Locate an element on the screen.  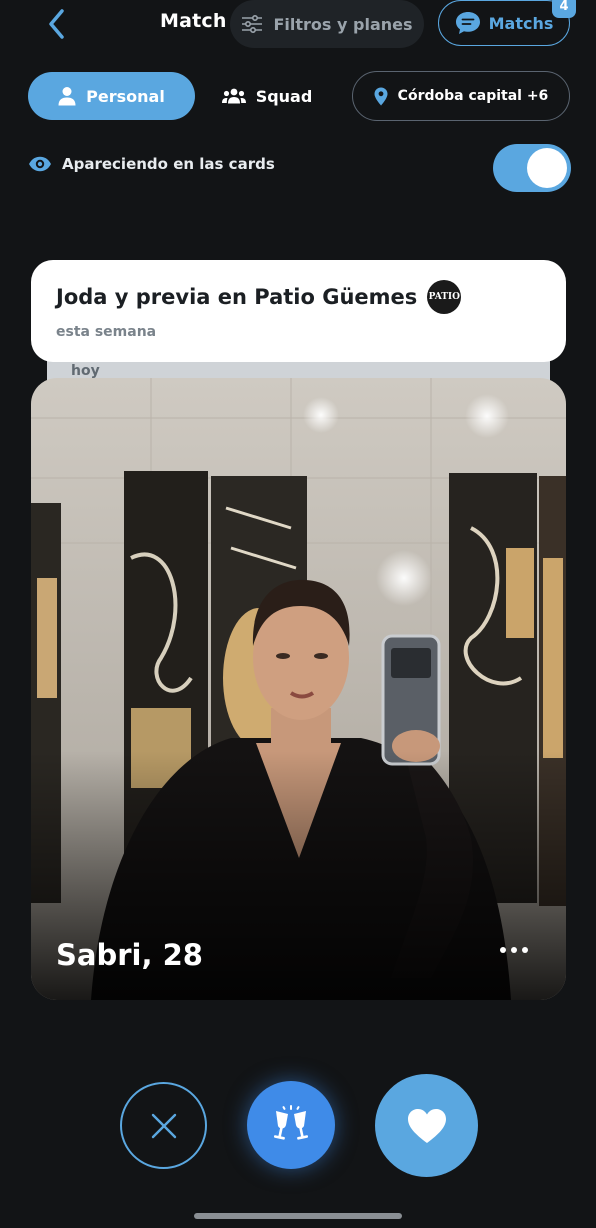
visibility-row: Apareciendo en las cards is located at coordinates (151, 164).